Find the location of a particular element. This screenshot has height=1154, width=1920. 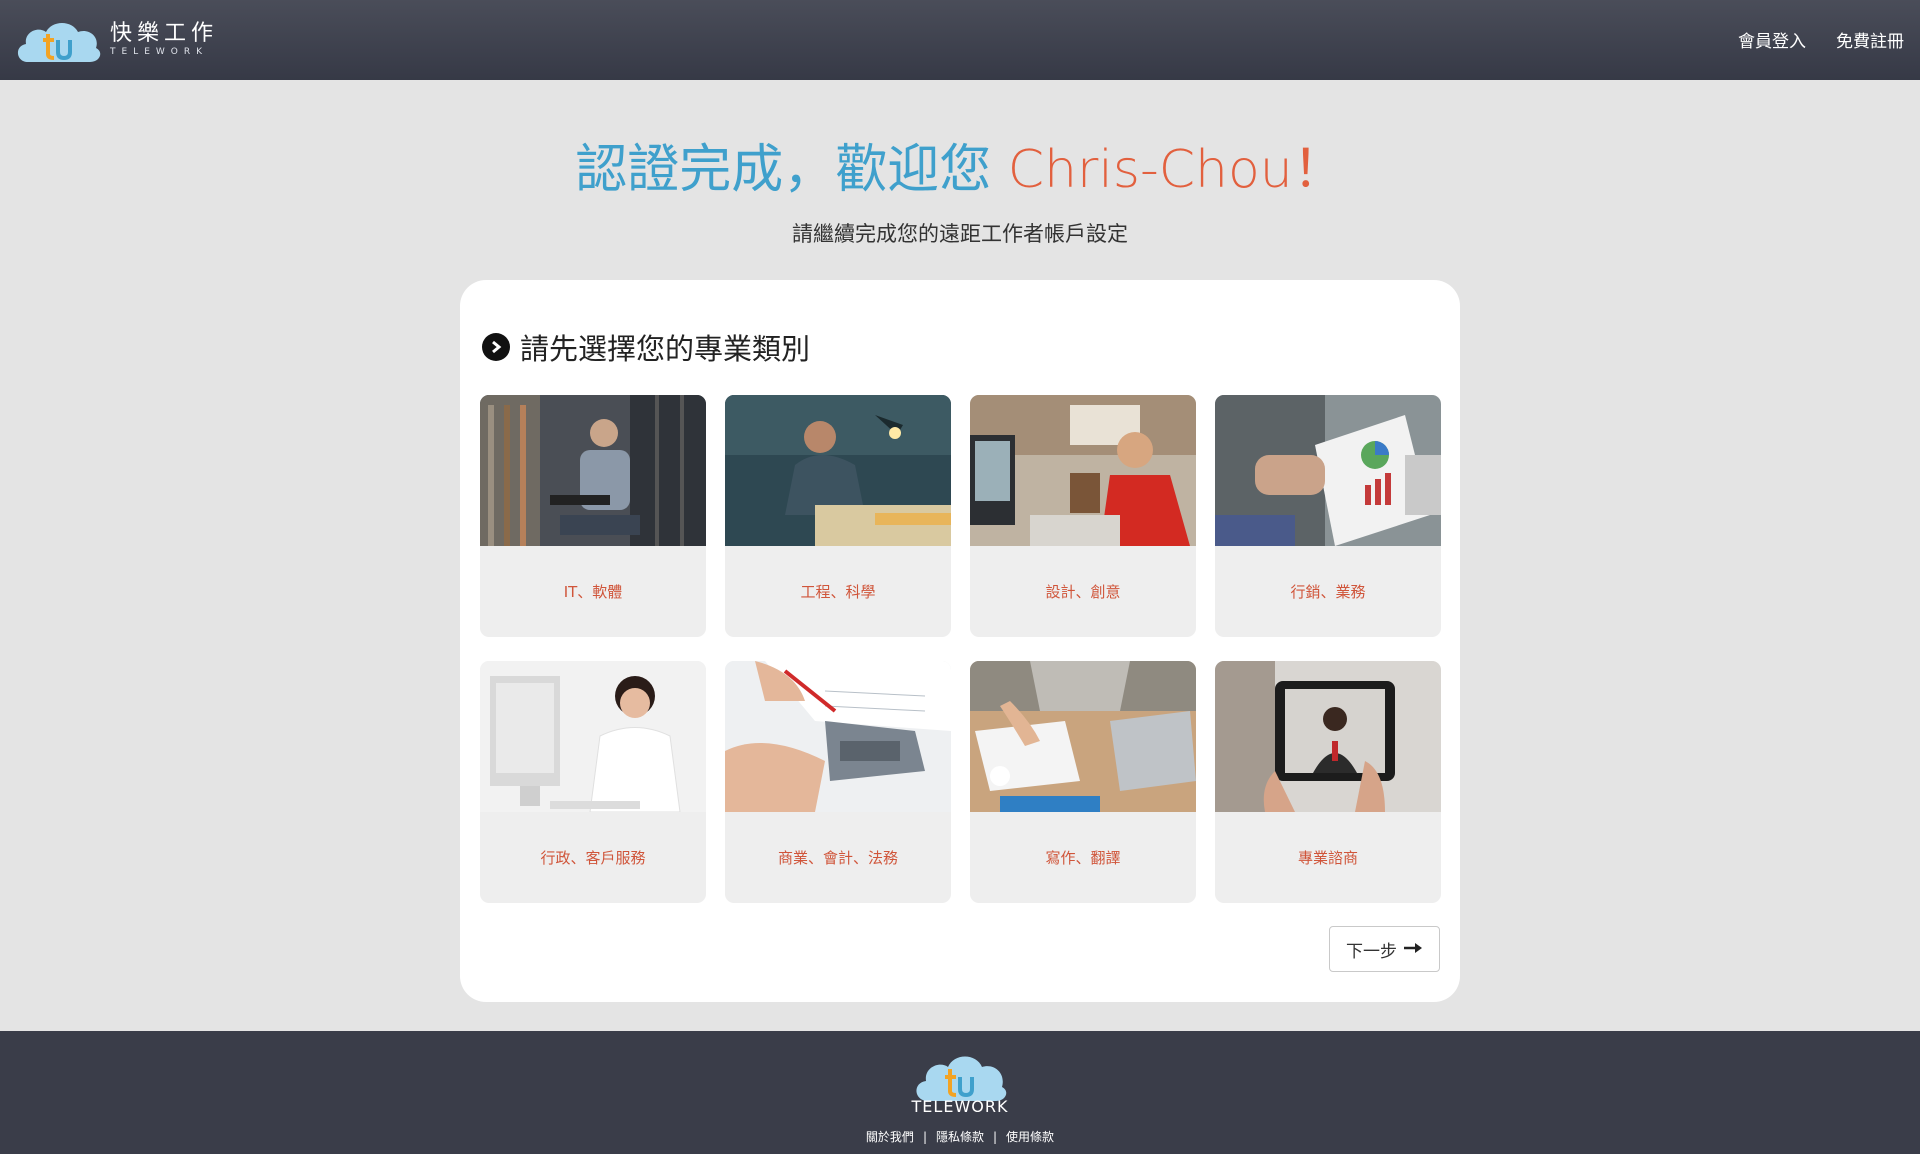

category-label: 寫作、翻譯 is located at coordinates (1083, 858).